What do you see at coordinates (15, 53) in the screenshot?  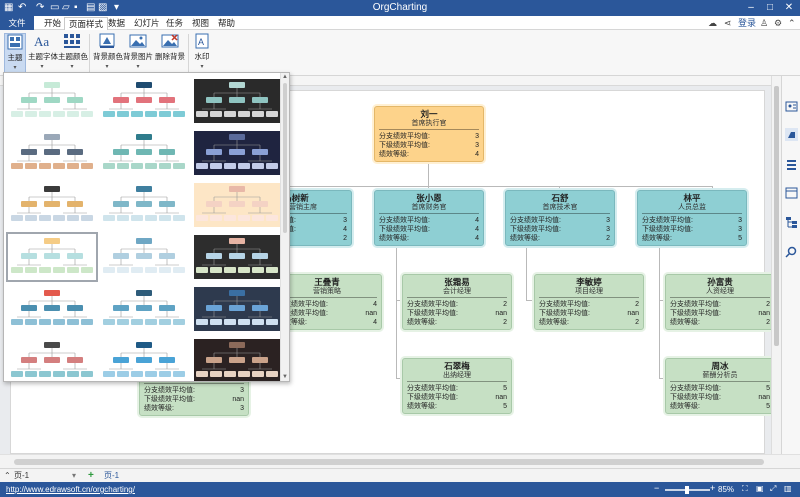 I see `theme-button: 主题 ▾` at bounding box center [15, 53].